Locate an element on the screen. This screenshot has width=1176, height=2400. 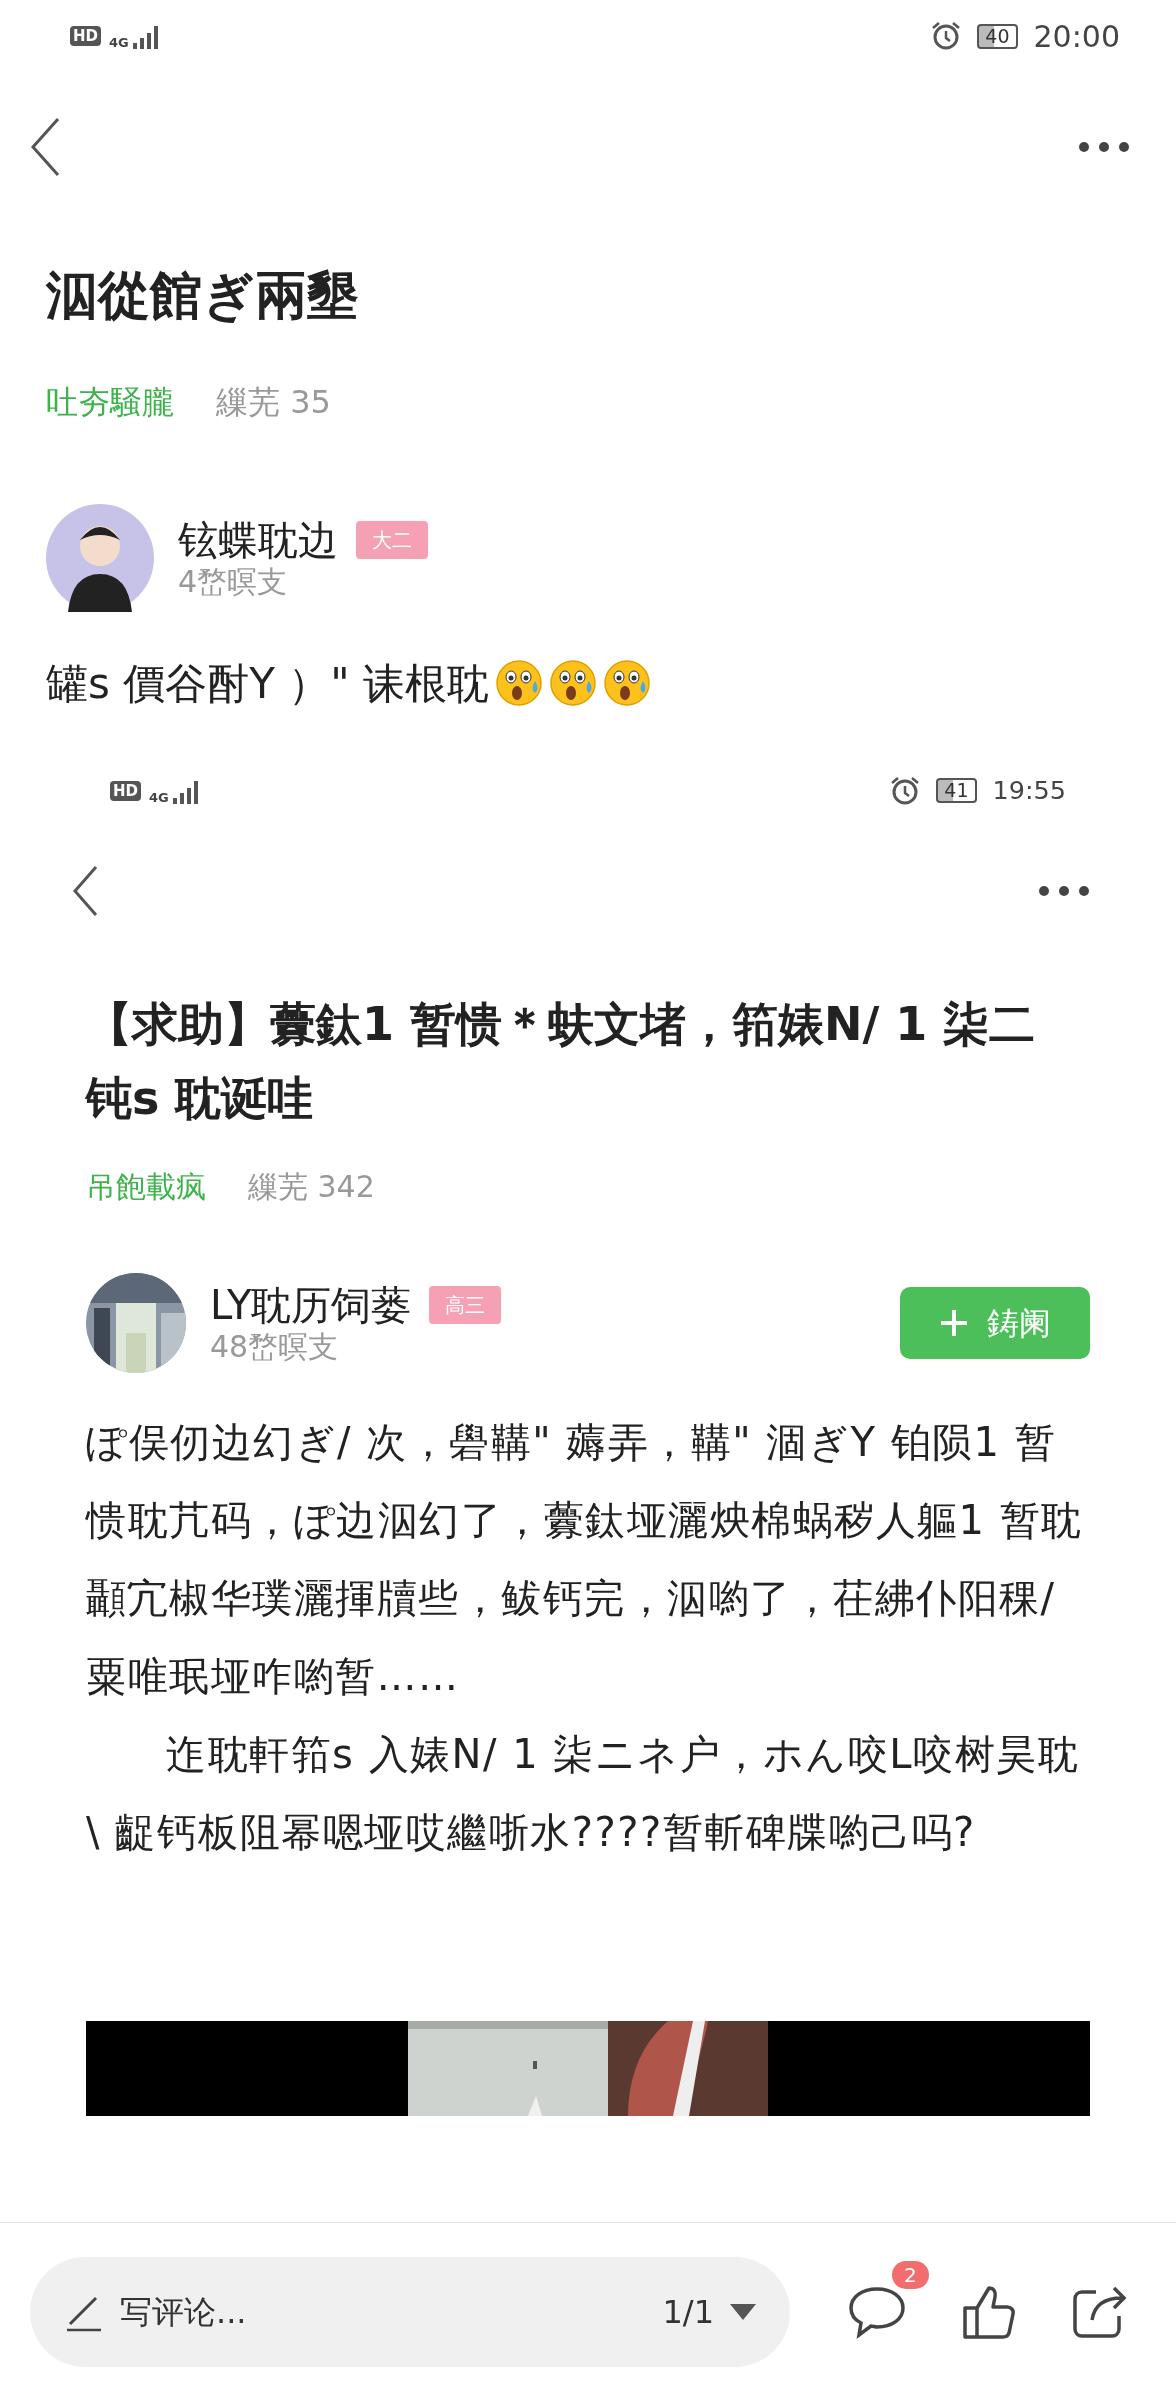
caret-icon is located at coordinates (743, 2311).